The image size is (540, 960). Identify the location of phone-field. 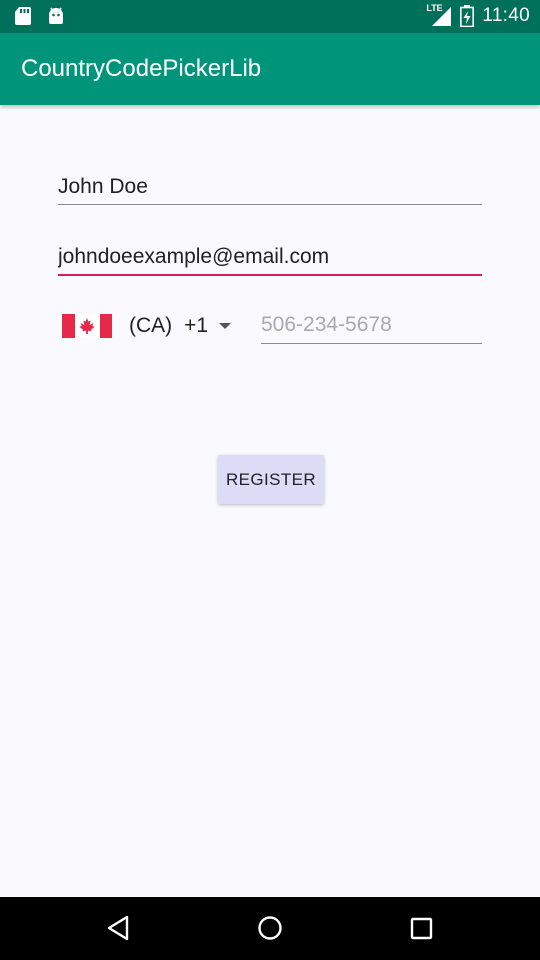
(371, 327).